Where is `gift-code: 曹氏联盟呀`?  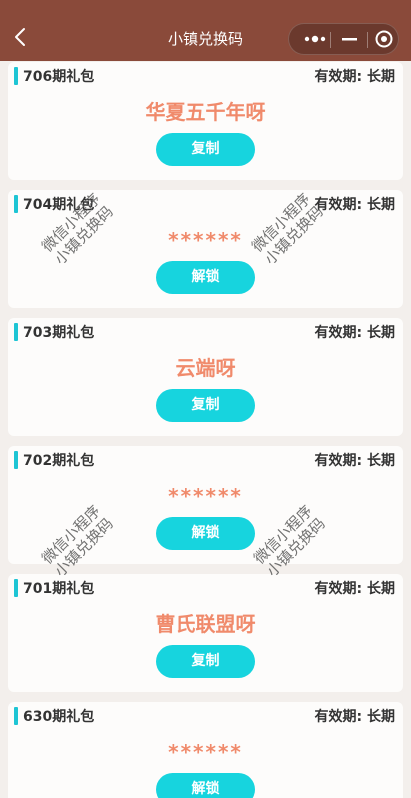
gift-code: 曹氏联盟呀 is located at coordinates (205, 624).